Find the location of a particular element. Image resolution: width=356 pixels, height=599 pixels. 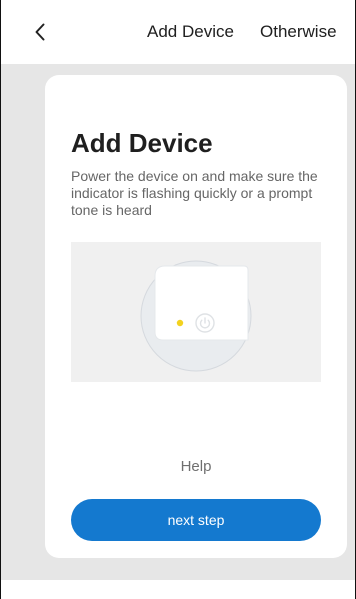

indicator-light is located at coordinates (180, 323).